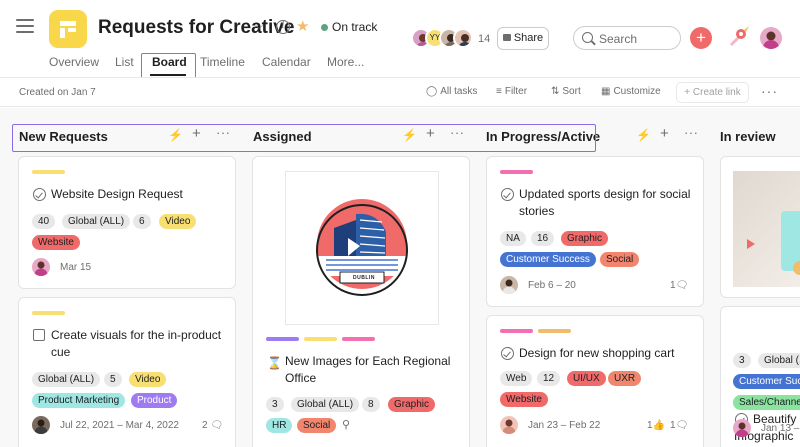  Describe the element at coordinates (766, 402) in the screenshot. I see `tag-pill: Sales/Channe` at that location.